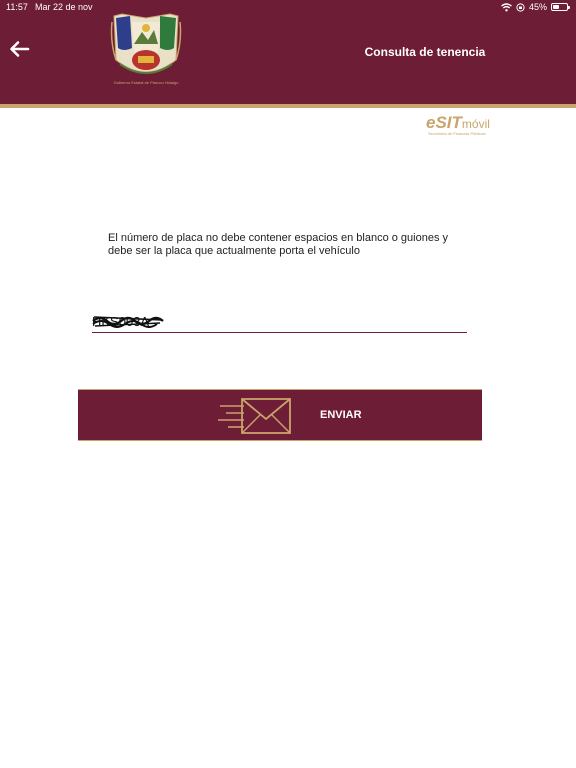 The image size is (576, 768). I want to click on brand-subtitle: Secretaría de Finanzas Públicas, so click(457, 133).